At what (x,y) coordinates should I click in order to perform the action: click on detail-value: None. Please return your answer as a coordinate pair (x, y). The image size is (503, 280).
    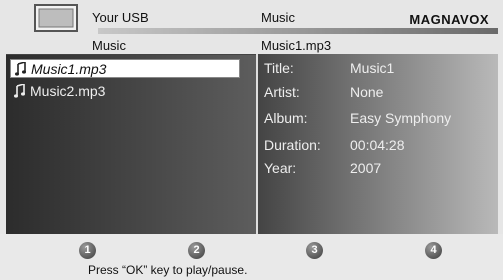
    Looking at the image, I should click on (367, 92).